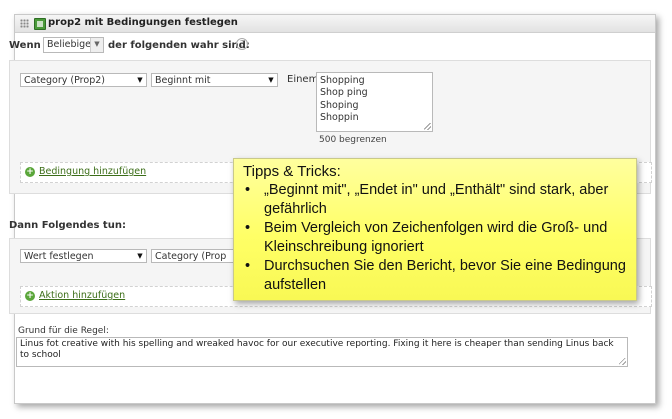 Image resolution: width=672 pixels, height=419 pixels. I want to click on drag-grip-icon, so click(24, 23).